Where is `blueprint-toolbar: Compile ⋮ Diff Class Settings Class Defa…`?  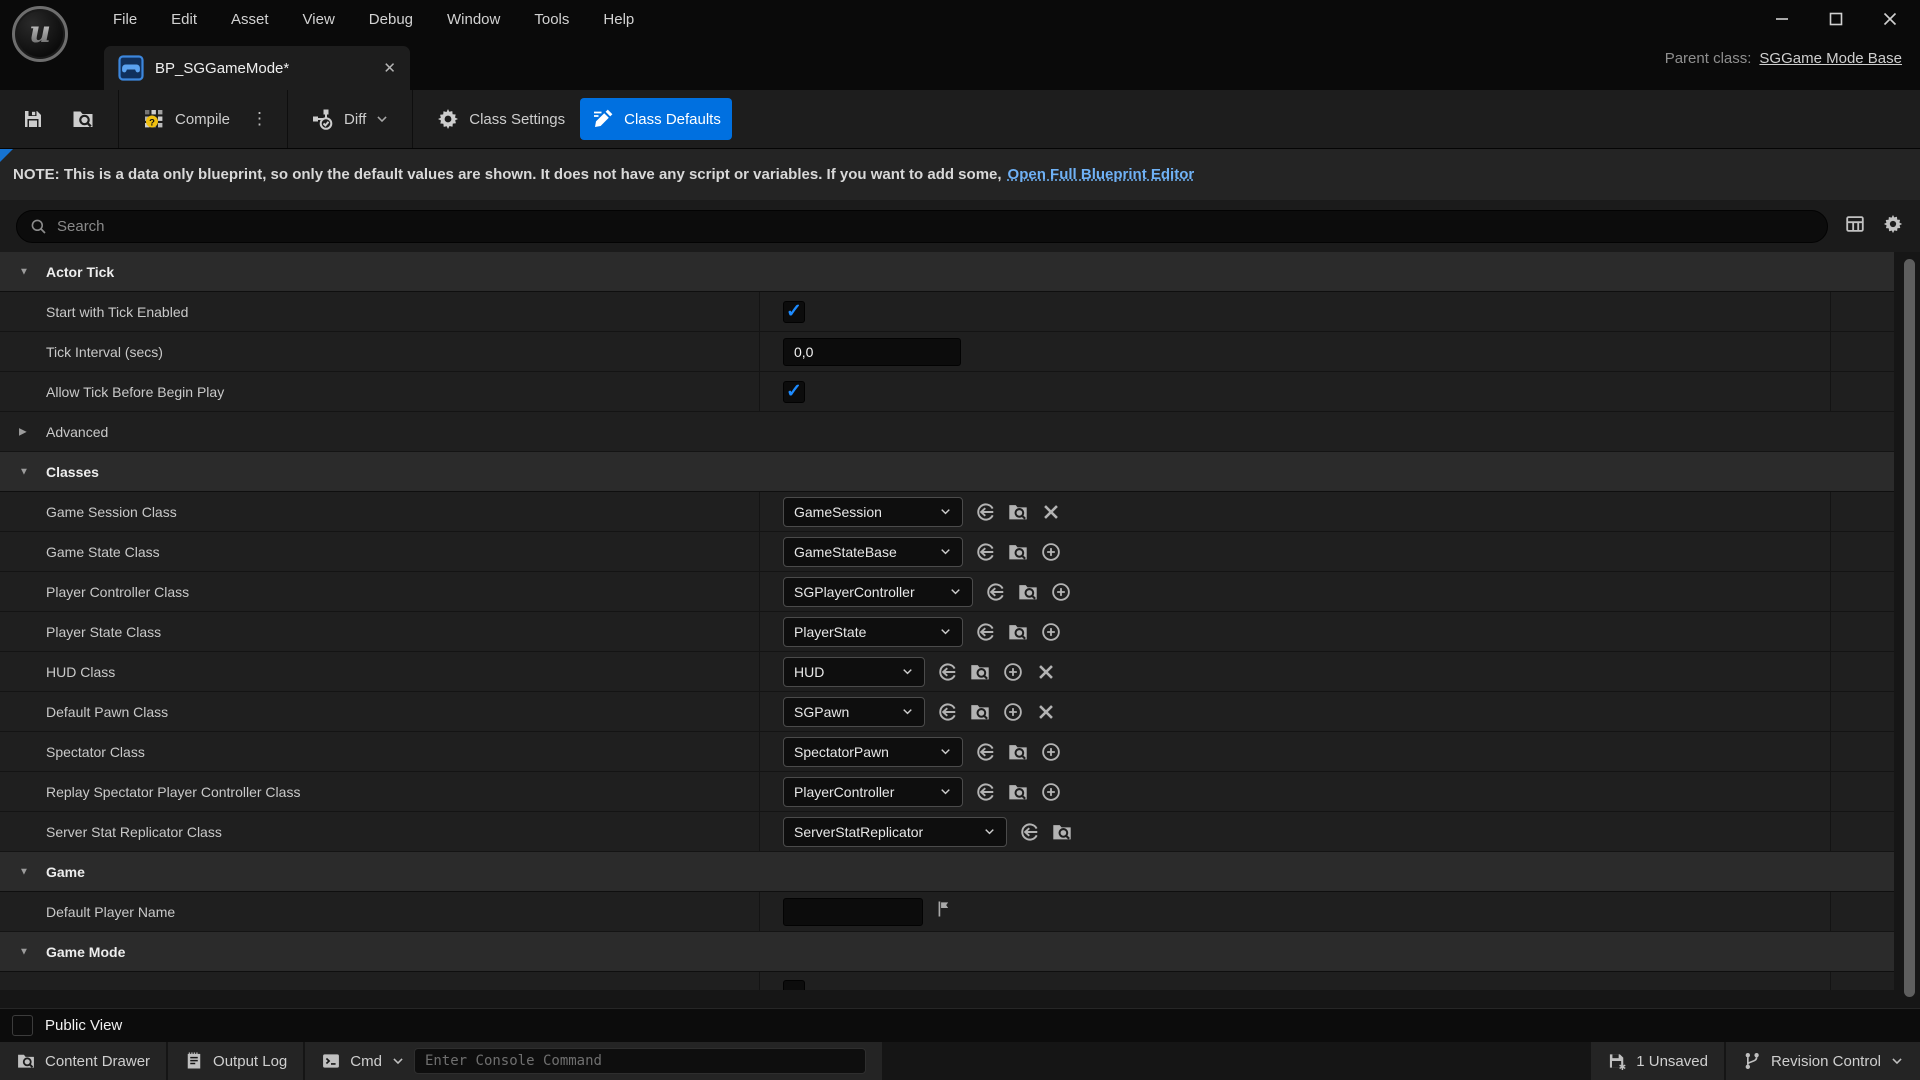
blueprint-toolbar: Compile ⋮ Diff Class Settings Class Defa… is located at coordinates (960, 119).